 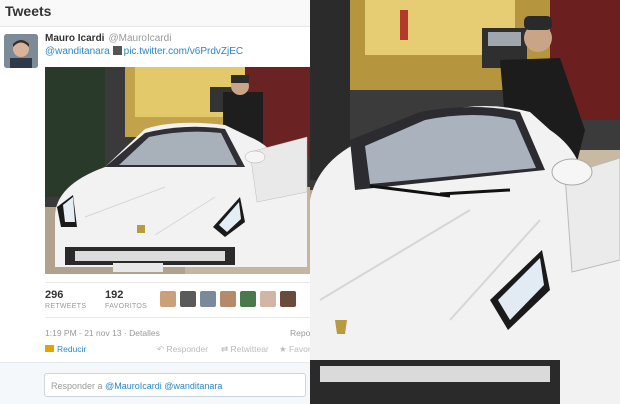 What do you see at coordinates (83, 333) in the screenshot?
I see `tweet-timestamp: 1:19 PM - 21 nov 13` at bounding box center [83, 333].